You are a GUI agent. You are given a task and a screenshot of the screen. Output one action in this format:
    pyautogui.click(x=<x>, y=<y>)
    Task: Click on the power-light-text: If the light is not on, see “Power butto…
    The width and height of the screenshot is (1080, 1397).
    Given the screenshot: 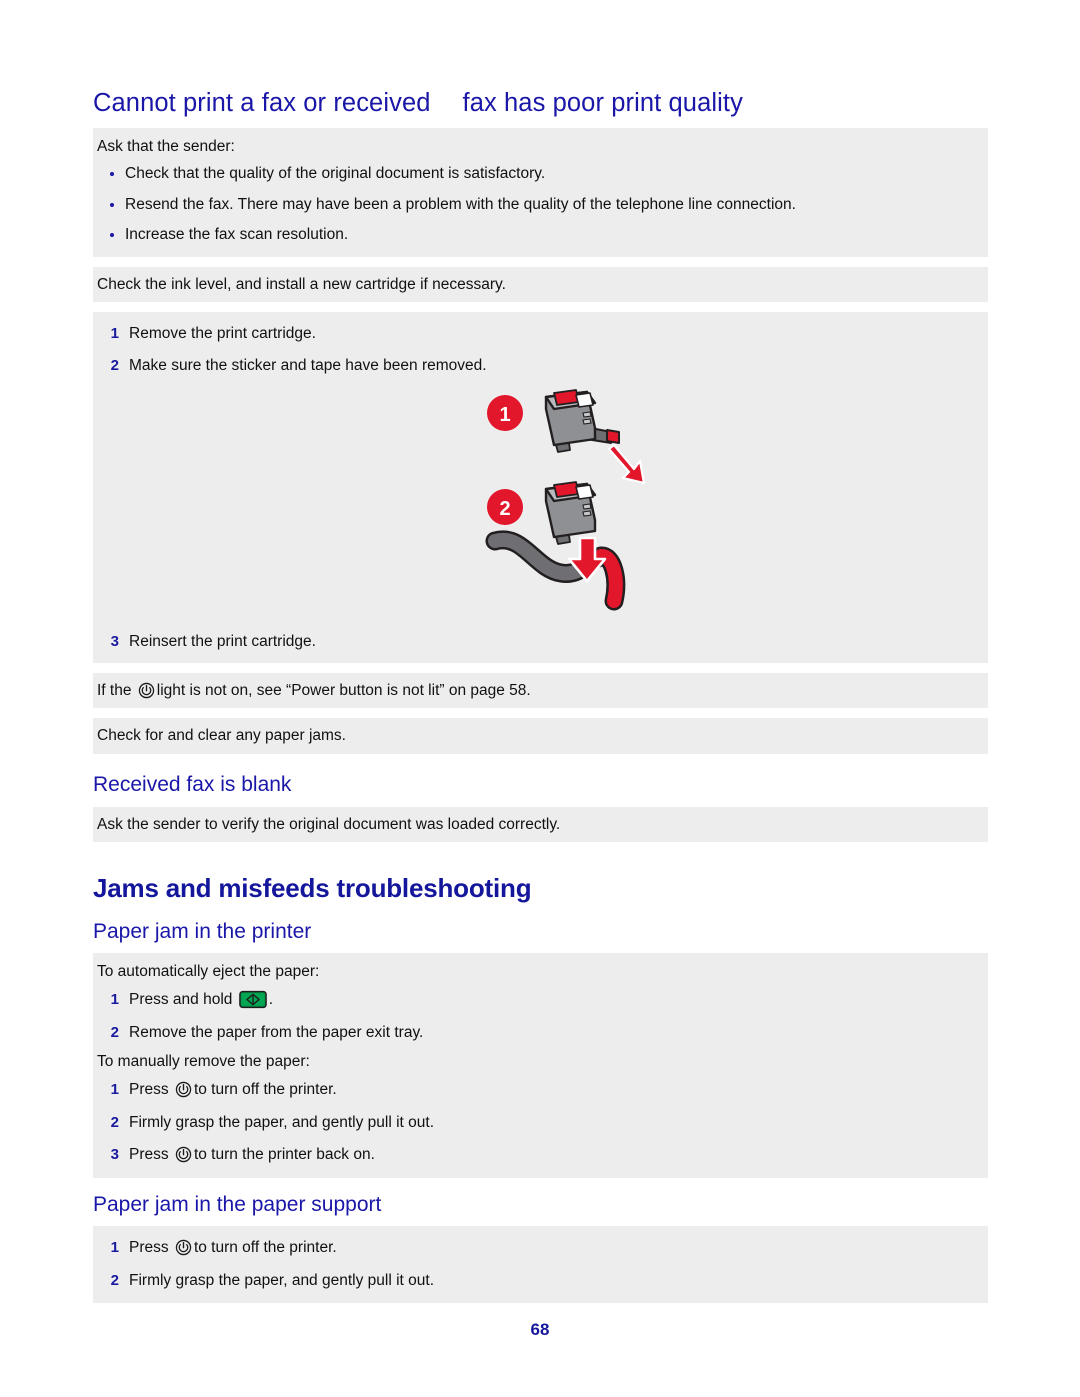 What is the action you would take?
    pyautogui.click(x=540, y=690)
    